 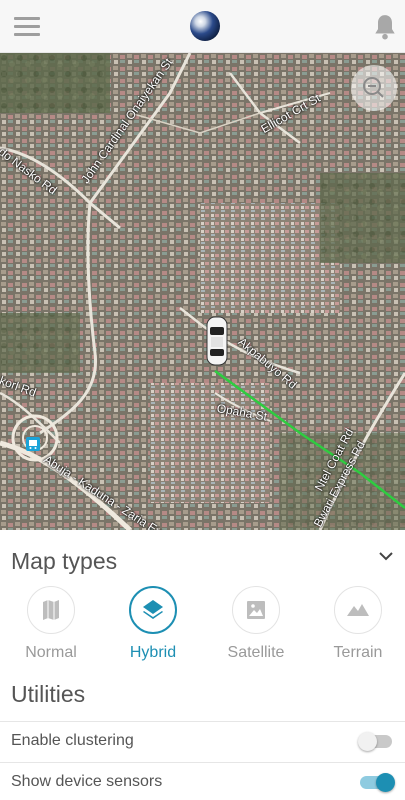 I want to click on maptype-normal: Normal, so click(x=51, y=624).